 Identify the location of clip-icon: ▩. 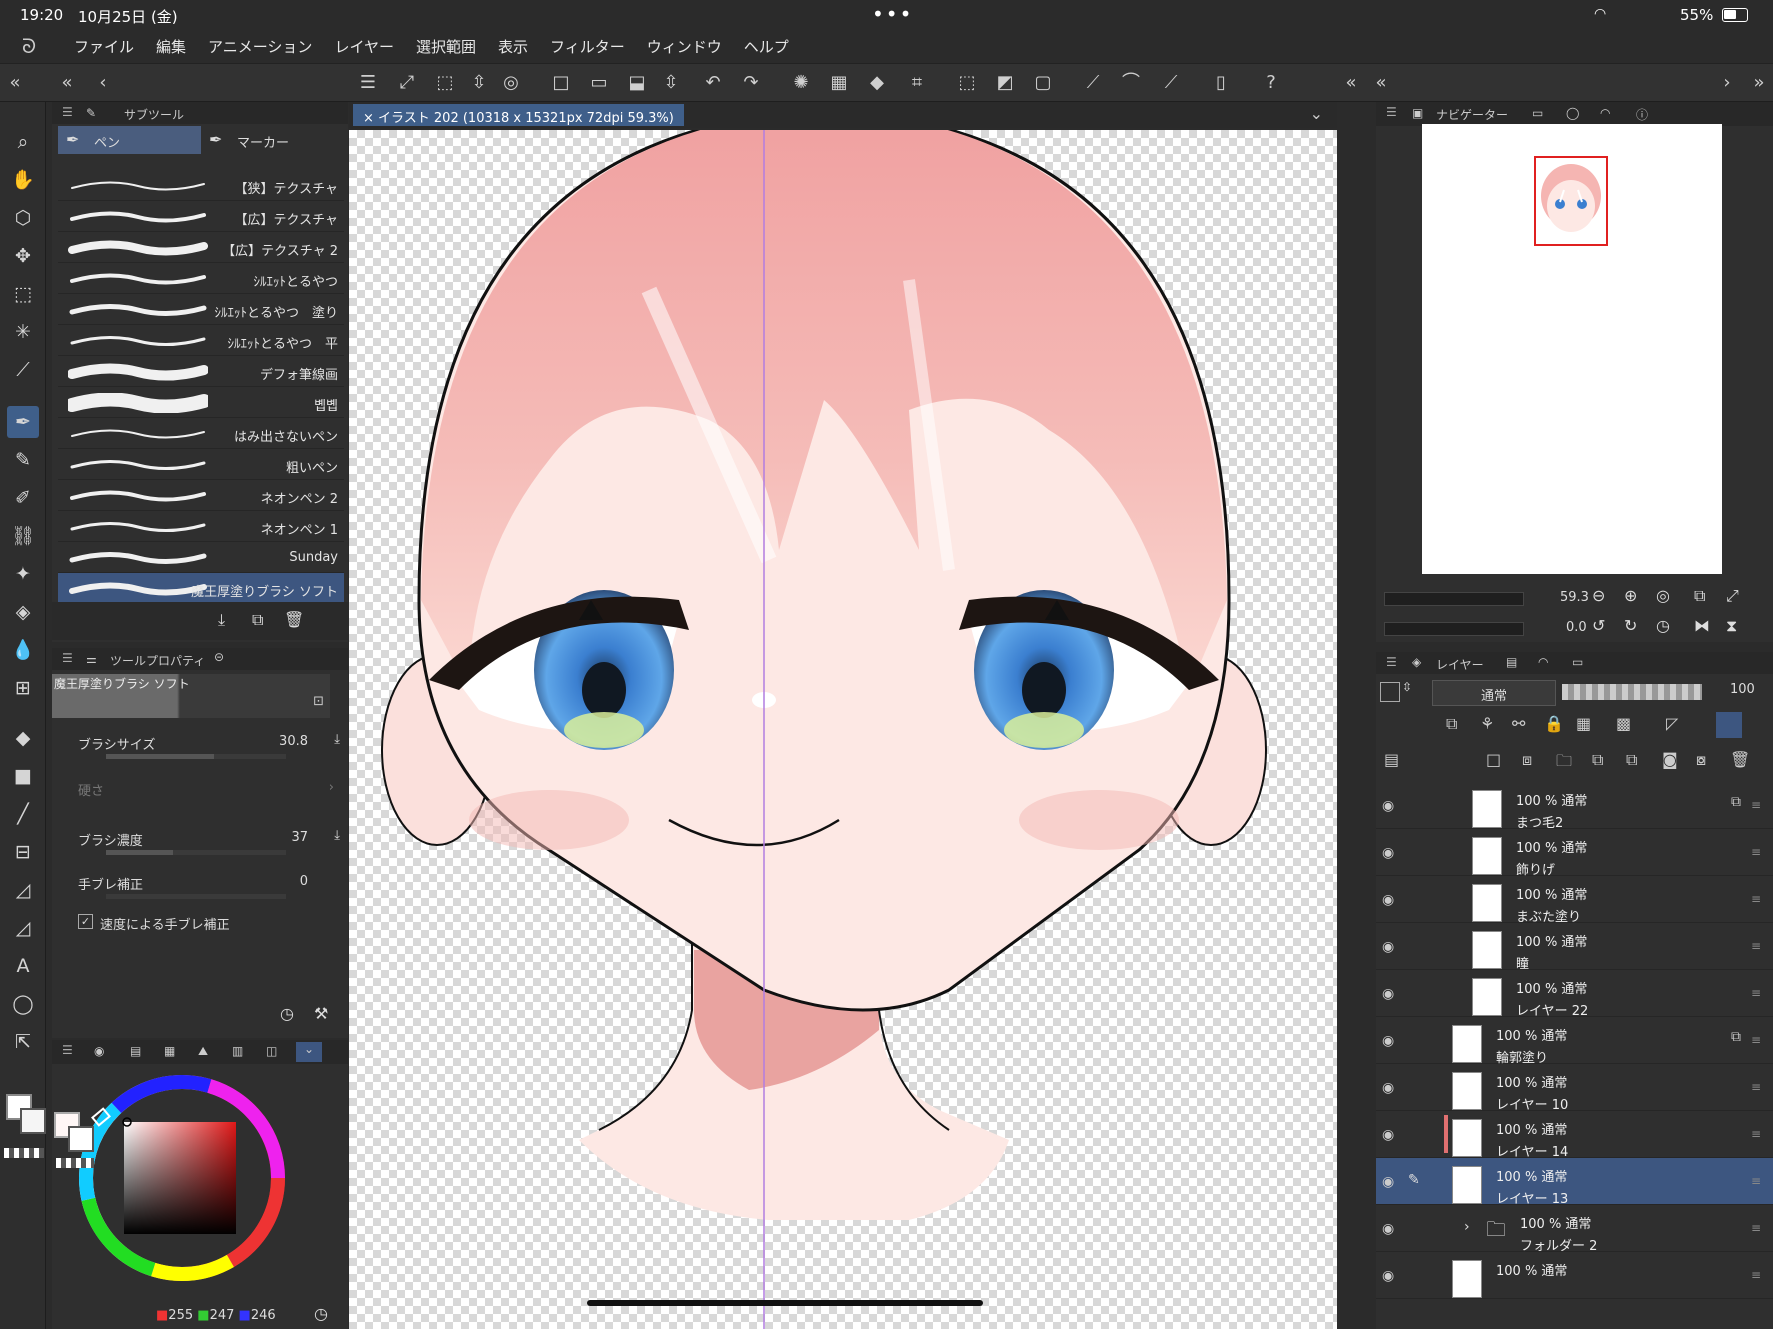
(1623, 723).